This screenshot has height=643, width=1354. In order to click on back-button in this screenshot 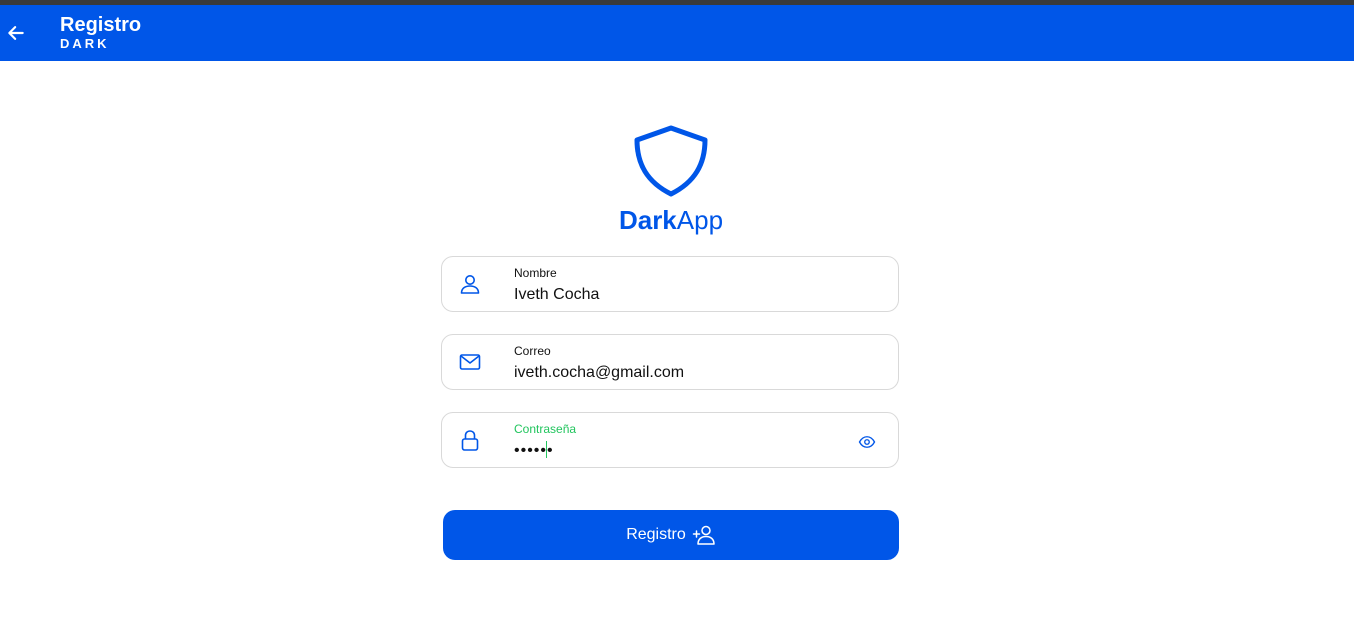, I will do `click(16, 33)`.